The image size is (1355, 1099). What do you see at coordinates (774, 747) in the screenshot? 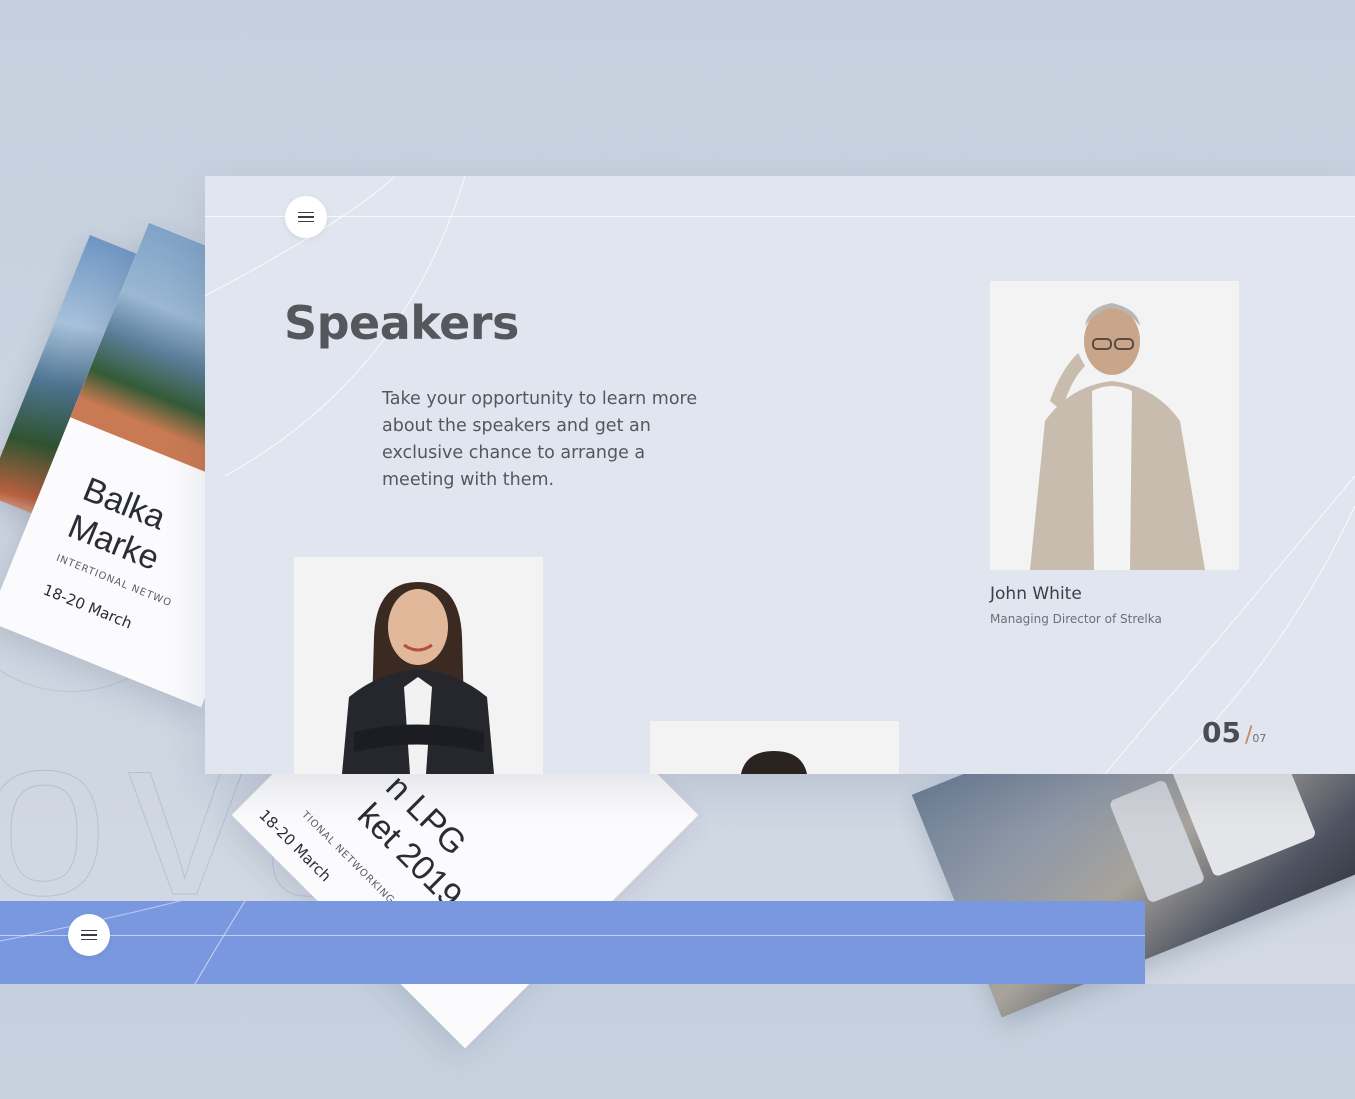
I see `speaker-photo-man` at bounding box center [774, 747].